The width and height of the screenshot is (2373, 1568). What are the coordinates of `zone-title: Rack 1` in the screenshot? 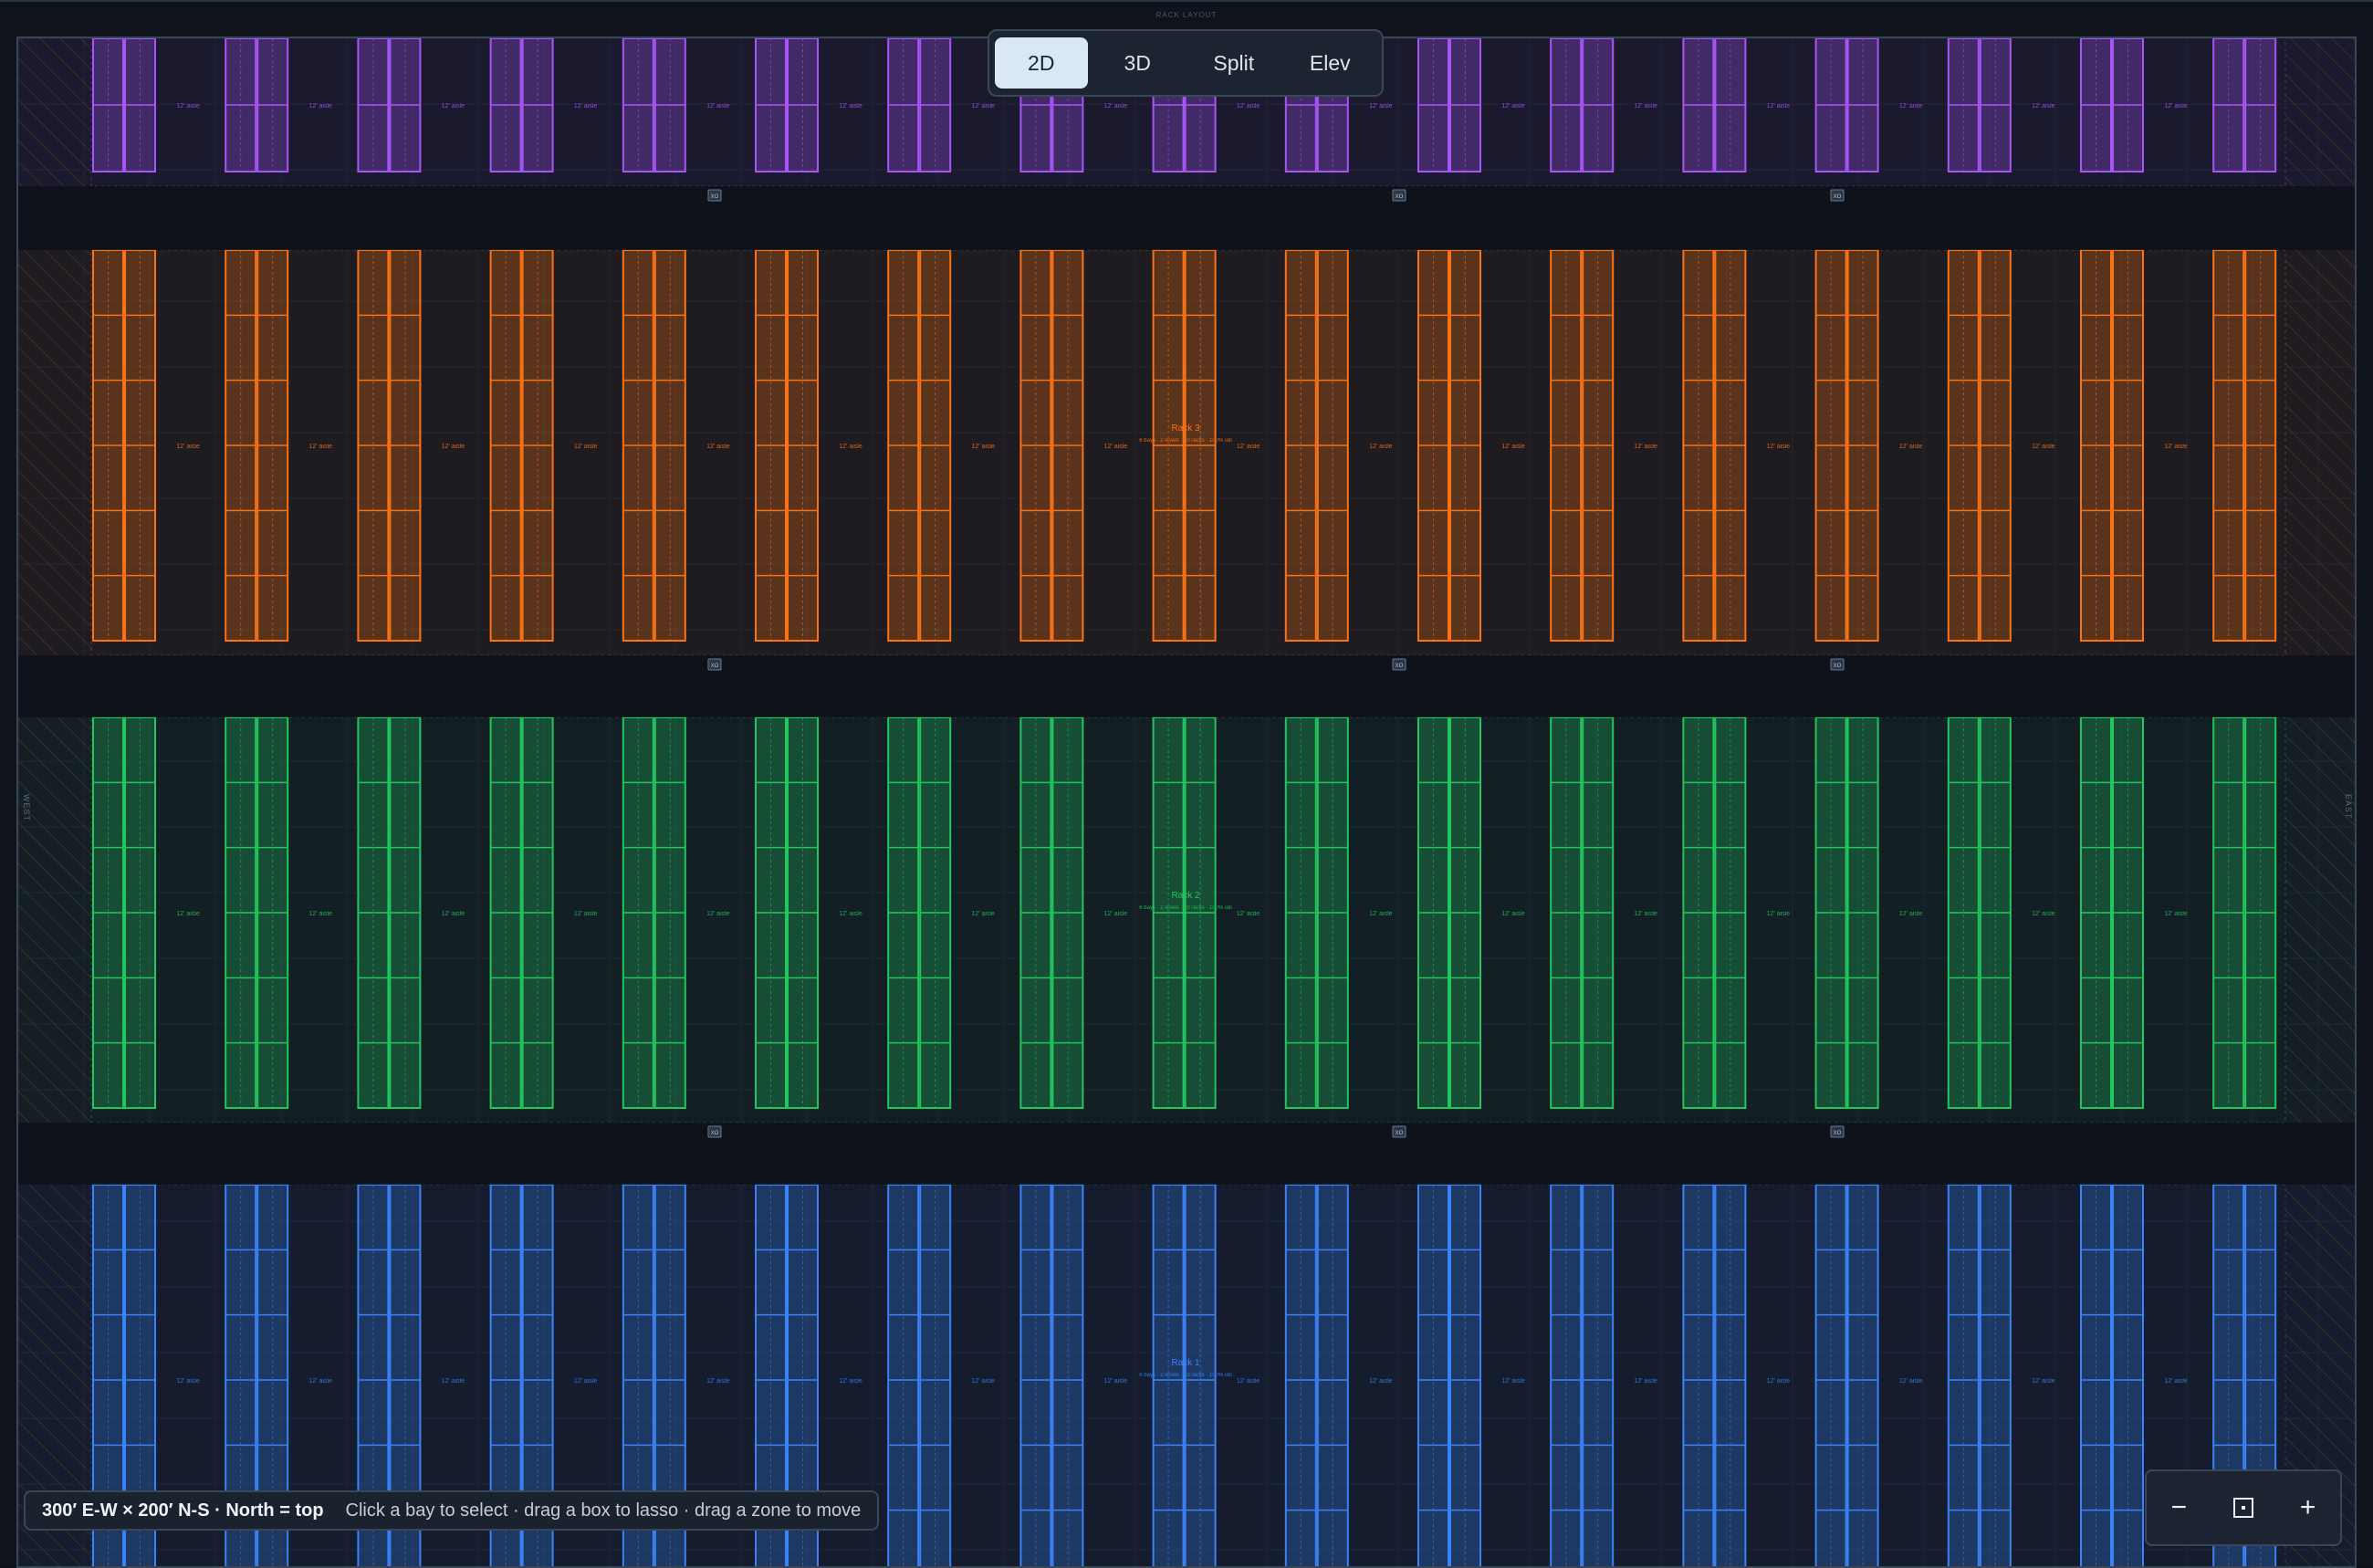 It's located at (1185, 1363).